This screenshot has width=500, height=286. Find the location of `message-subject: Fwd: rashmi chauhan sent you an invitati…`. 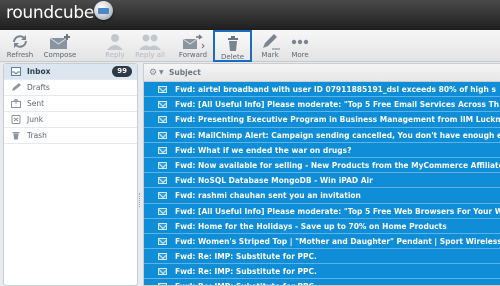

message-subject: Fwd: rashmi chauhan sent you an invitati… is located at coordinates (268, 196).